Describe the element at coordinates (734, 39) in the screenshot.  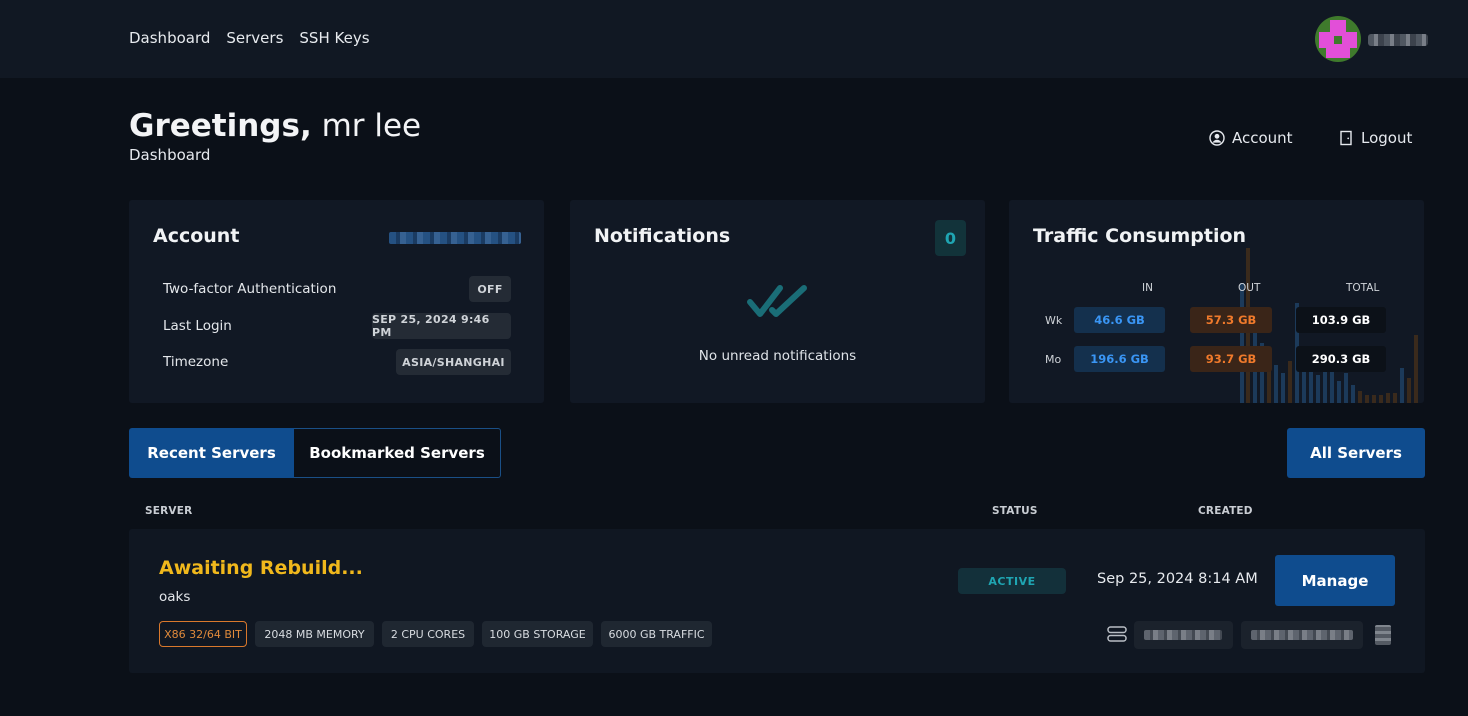
I see `top-navbar: Dashboard Servers SSH Keys` at that location.